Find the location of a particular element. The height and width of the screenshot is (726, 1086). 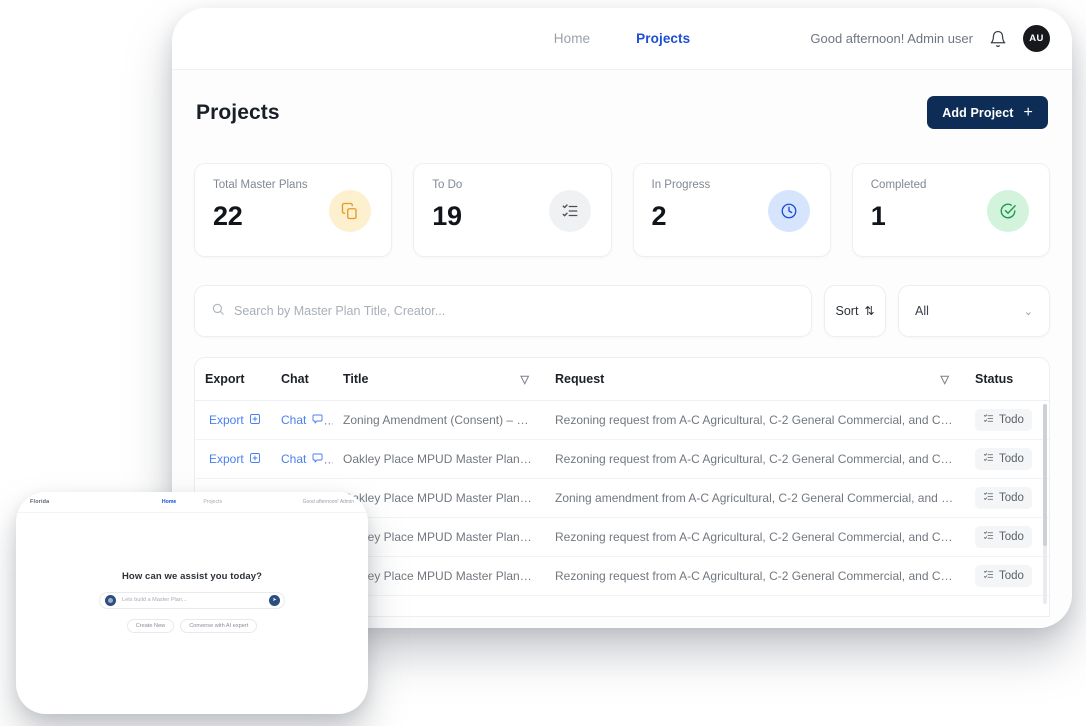

add-project-button: Add Project + is located at coordinates (987, 112).